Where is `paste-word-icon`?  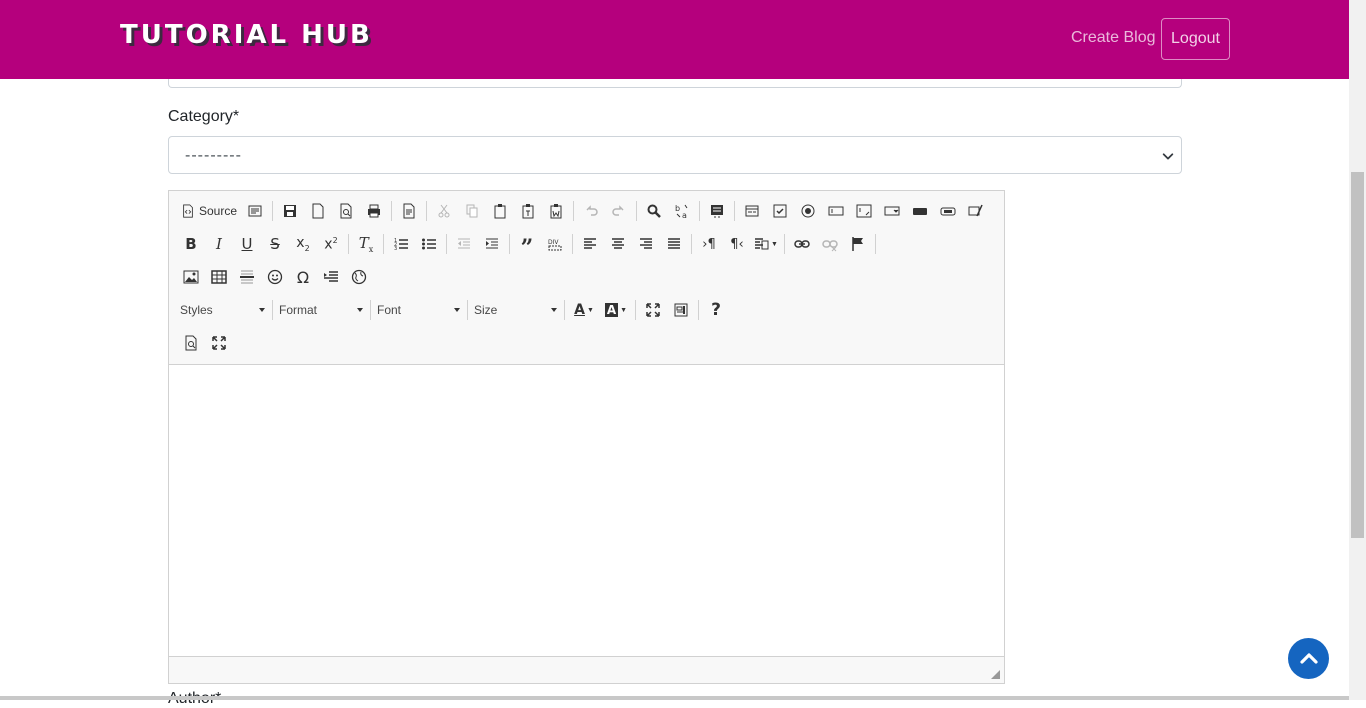 paste-word-icon is located at coordinates (556, 211).